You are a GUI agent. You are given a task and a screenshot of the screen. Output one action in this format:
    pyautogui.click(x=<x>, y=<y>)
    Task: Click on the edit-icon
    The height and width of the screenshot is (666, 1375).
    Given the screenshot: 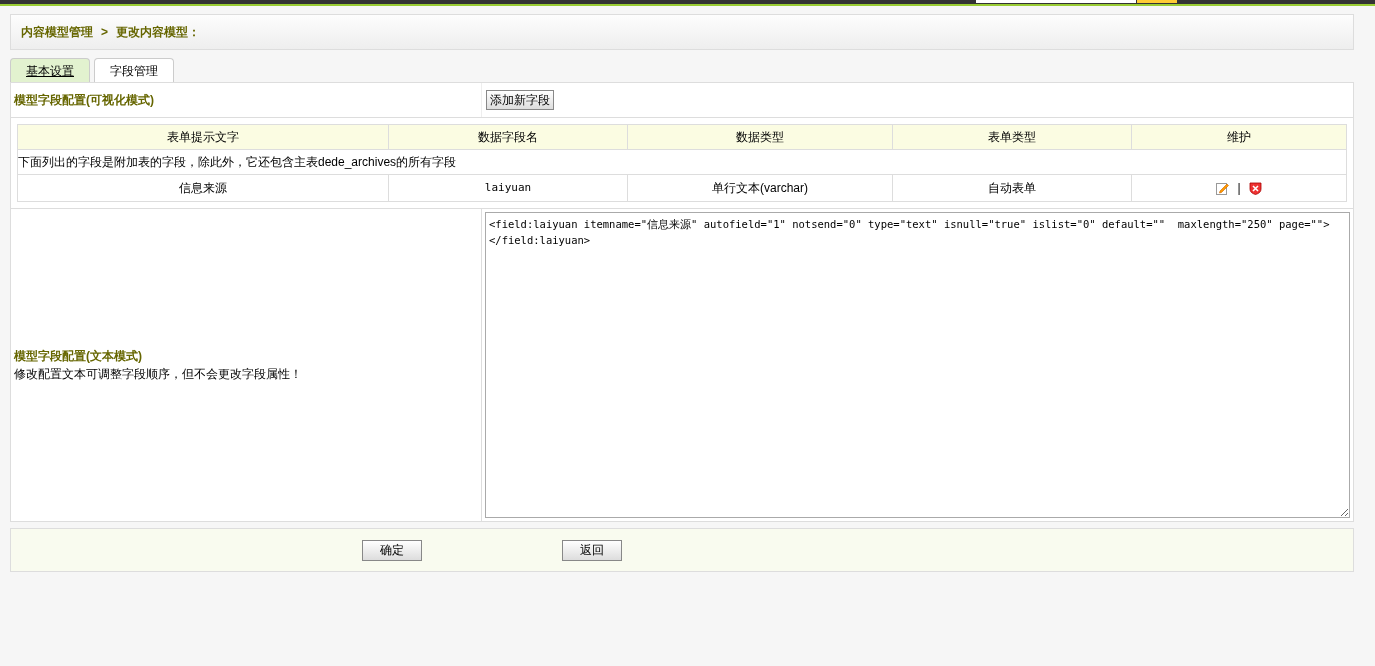 What is the action you would take?
    pyautogui.click(x=1223, y=188)
    